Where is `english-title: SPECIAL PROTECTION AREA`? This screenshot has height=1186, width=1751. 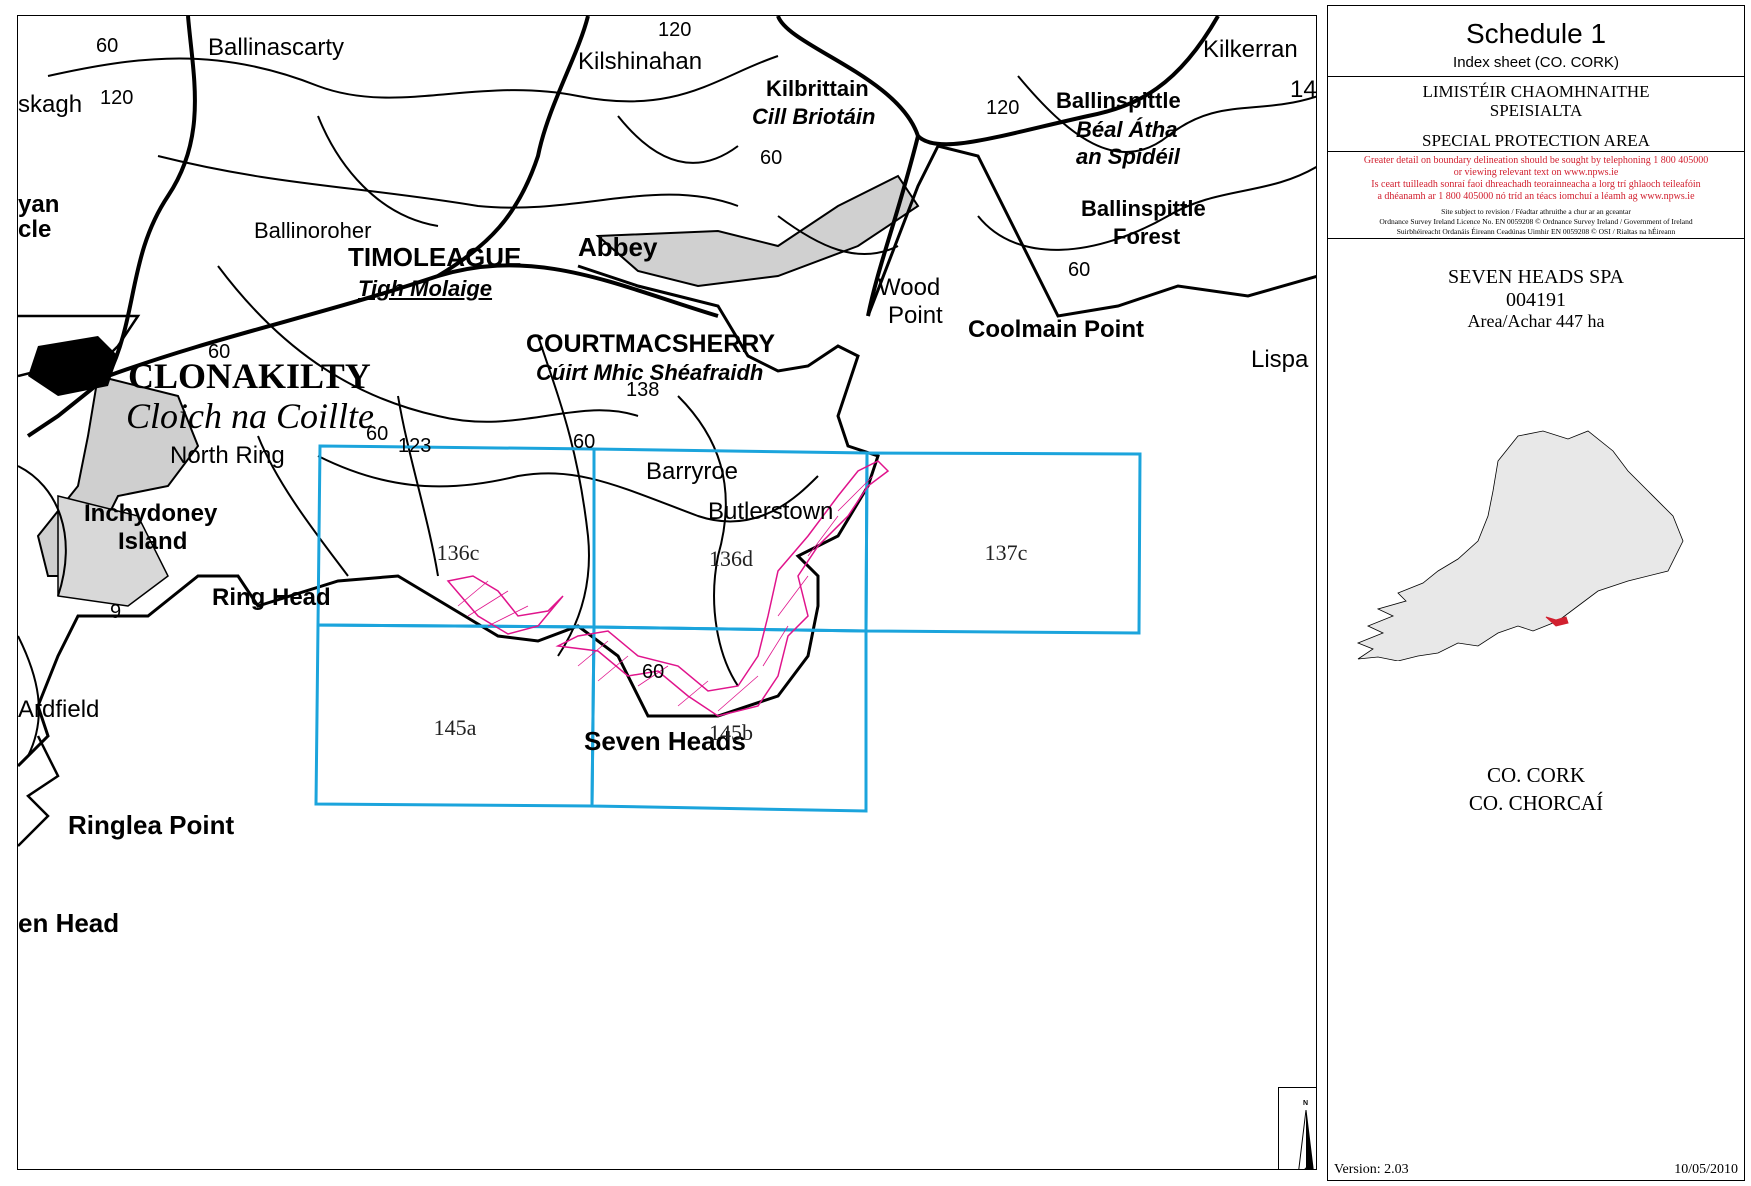
english-title: SPECIAL PROTECTION AREA is located at coordinates (1536, 140).